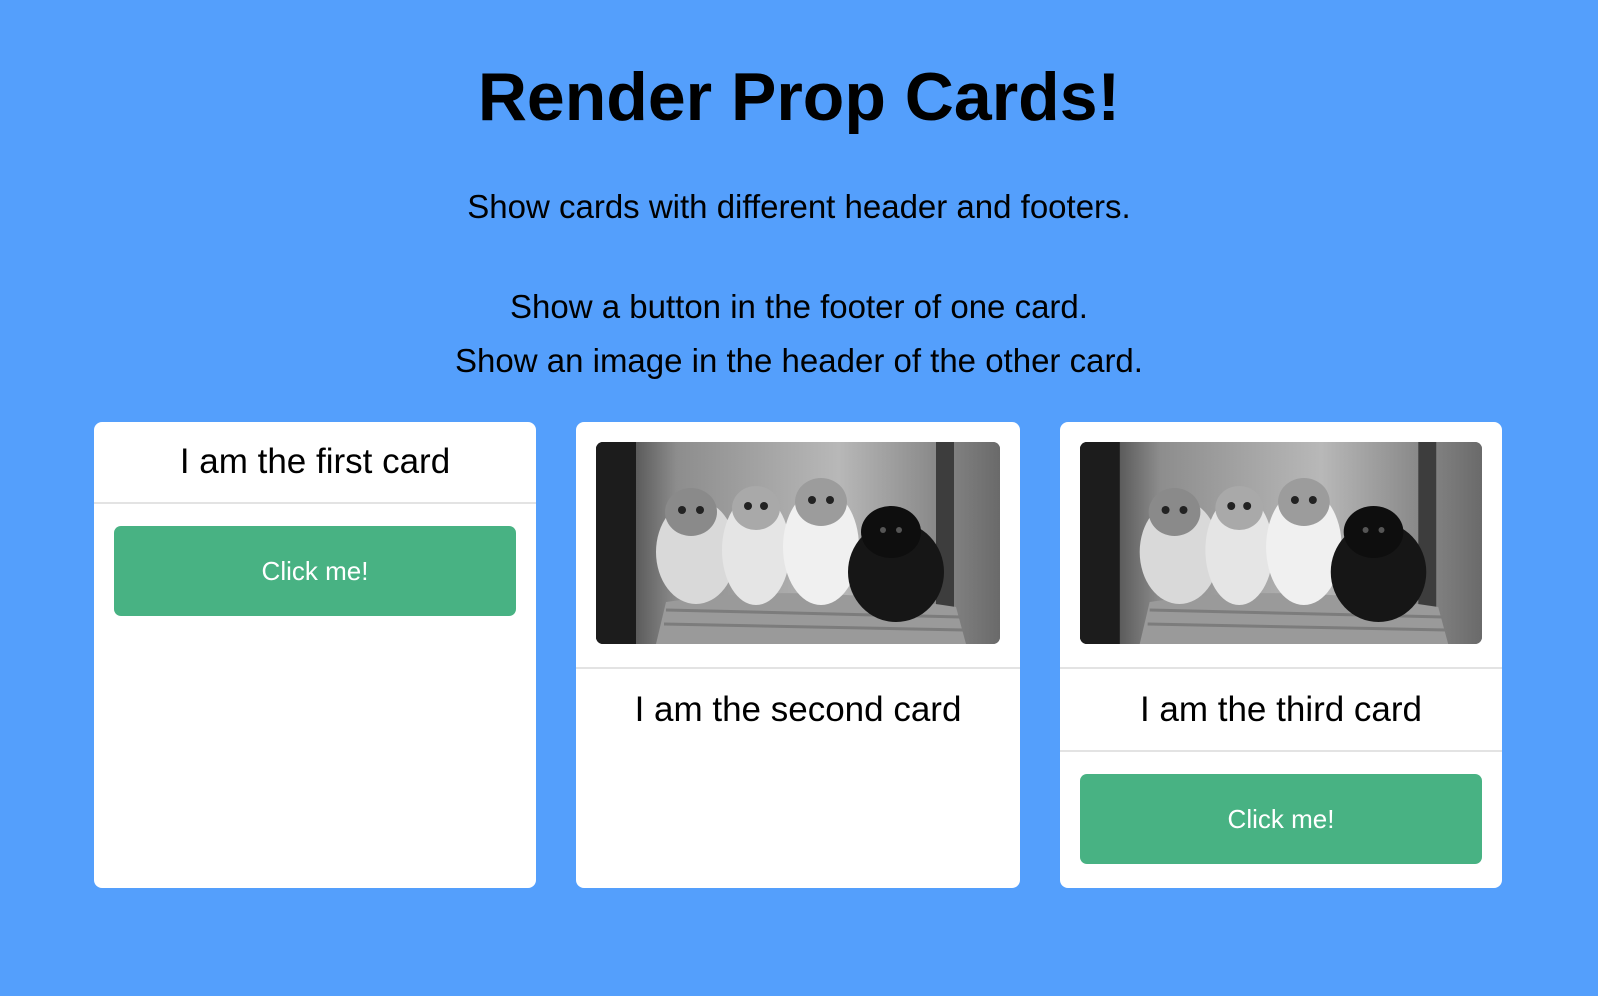 Image resolution: width=1598 pixels, height=996 pixels. I want to click on card-title: I am the second card, so click(798, 709).